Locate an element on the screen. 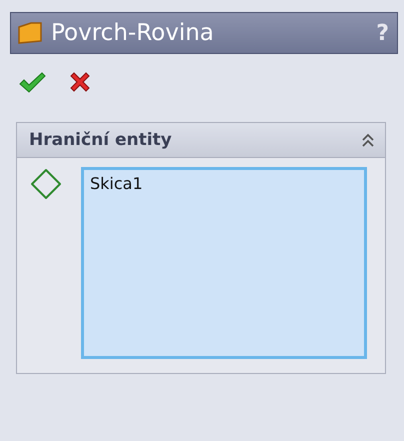 This screenshot has width=404, height=441. group-header: Hraniční entity is located at coordinates (201, 140).